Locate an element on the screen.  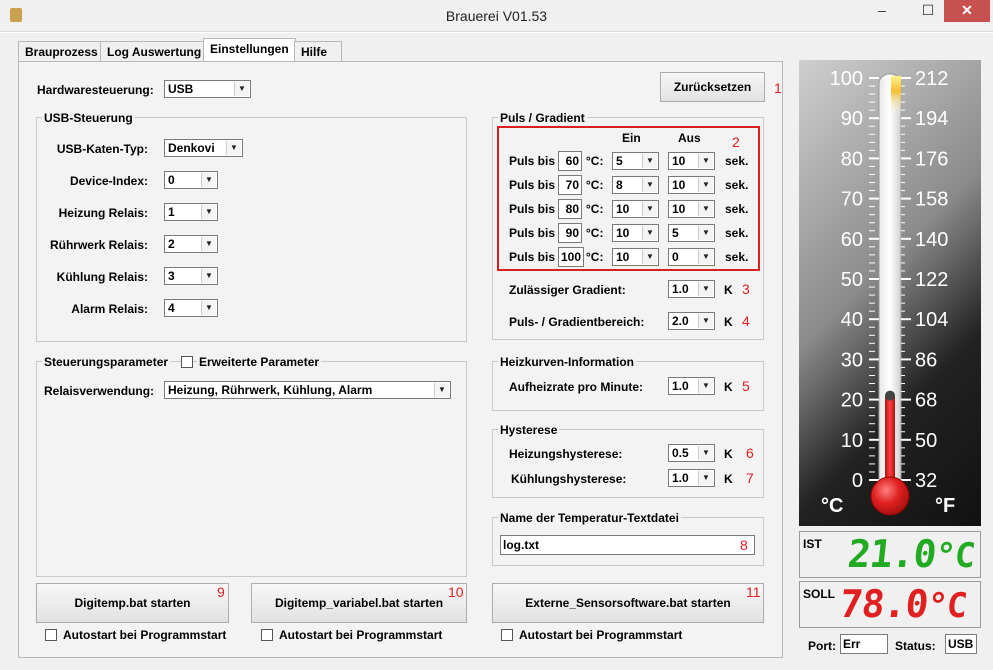
celsius-tick-label: 60 is located at coordinates (852, 240).